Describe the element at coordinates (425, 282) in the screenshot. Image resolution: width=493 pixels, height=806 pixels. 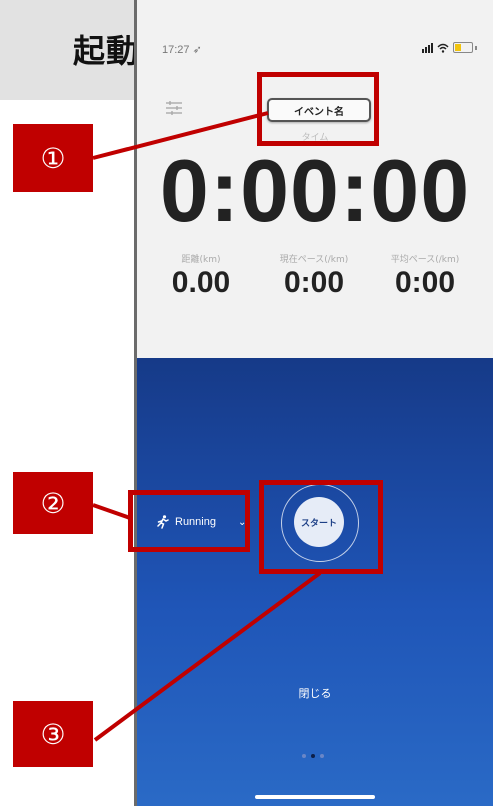
I see `average-pace-value: 0:00` at that location.